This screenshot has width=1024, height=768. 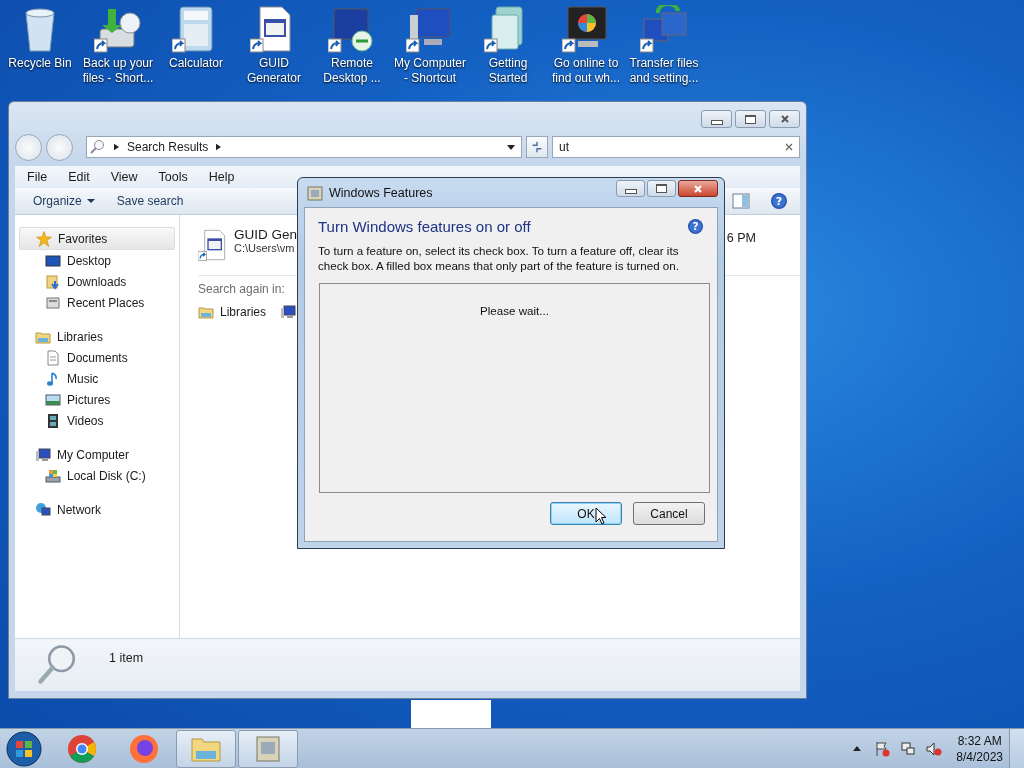 What do you see at coordinates (97, 336) in the screenshot?
I see `nav-group: Libraries` at bounding box center [97, 336].